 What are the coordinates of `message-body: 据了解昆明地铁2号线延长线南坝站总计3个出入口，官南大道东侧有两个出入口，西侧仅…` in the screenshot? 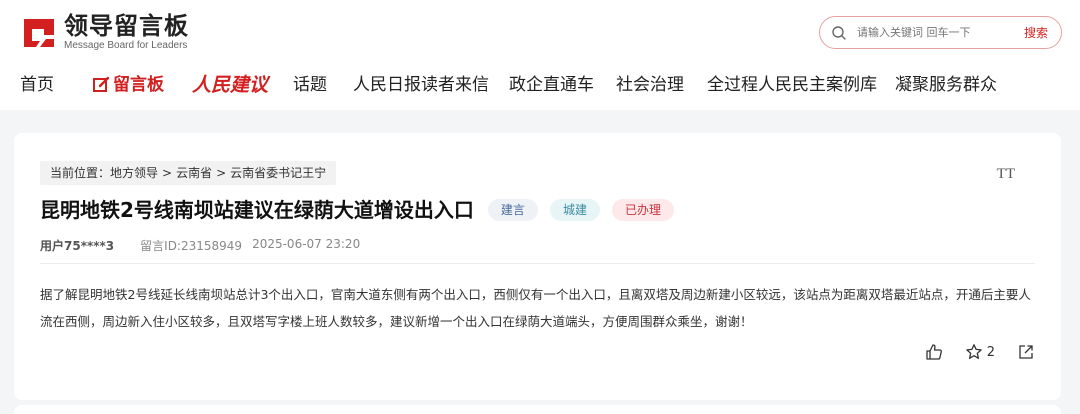 It's located at (535, 308).